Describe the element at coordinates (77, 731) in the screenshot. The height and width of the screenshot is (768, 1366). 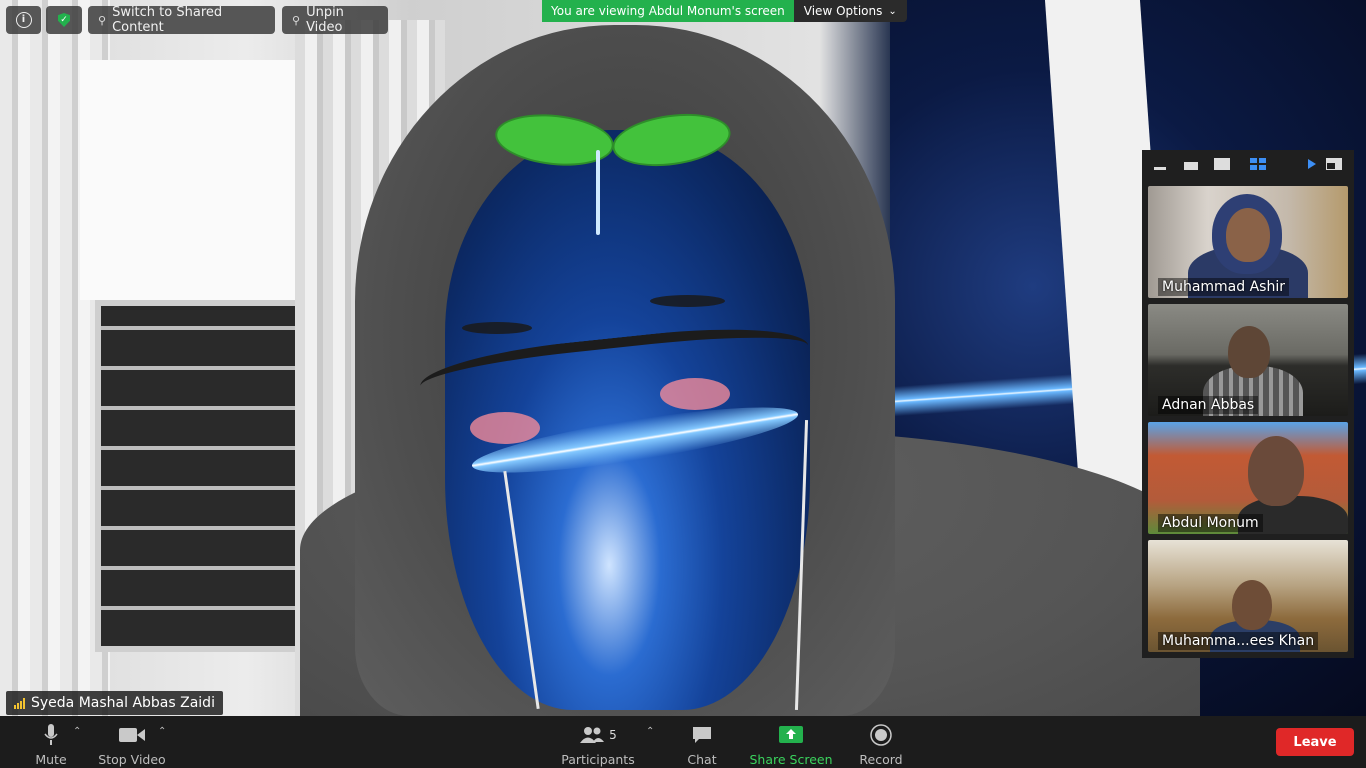
I see `audio-options-caret-icon: ⌃` at that location.